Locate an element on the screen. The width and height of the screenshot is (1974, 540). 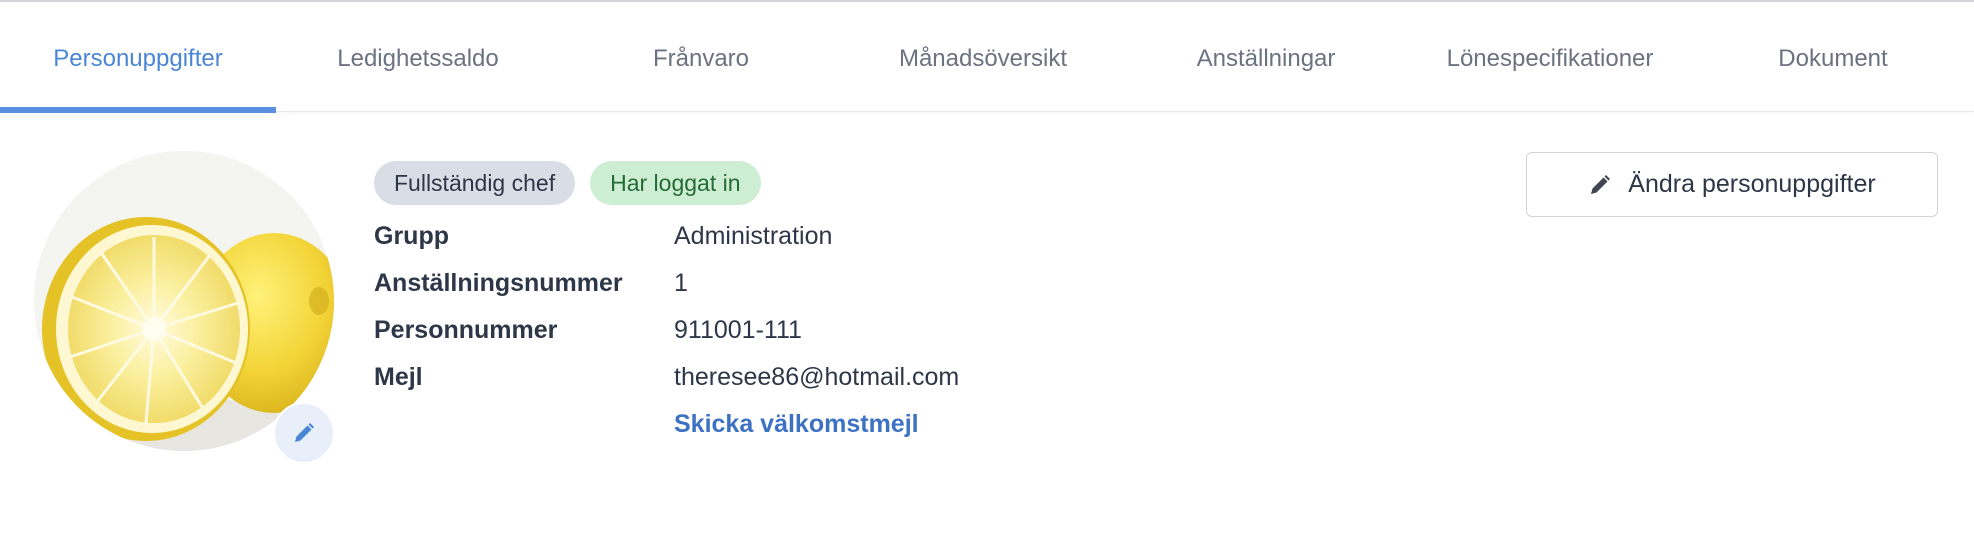
field-row-welcome: Skicka välkomstmejl is located at coordinates (666, 424).